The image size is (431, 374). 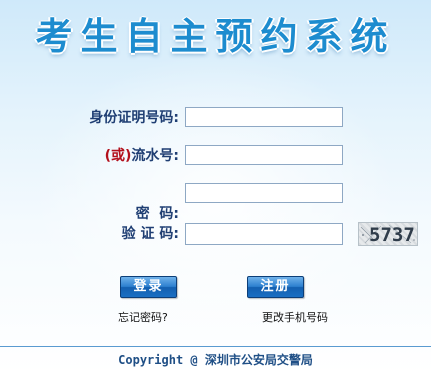 What do you see at coordinates (275, 287) in the screenshot?
I see `register-button: 注册` at bounding box center [275, 287].